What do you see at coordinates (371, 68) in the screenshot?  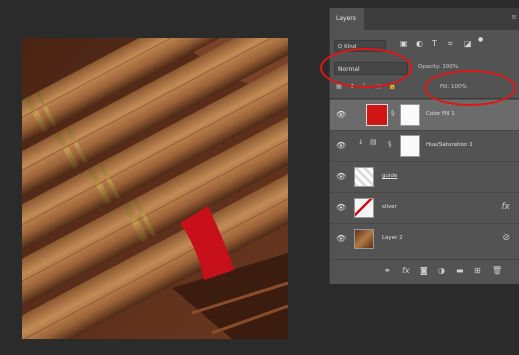 I see `blend-mode-select: Normal` at bounding box center [371, 68].